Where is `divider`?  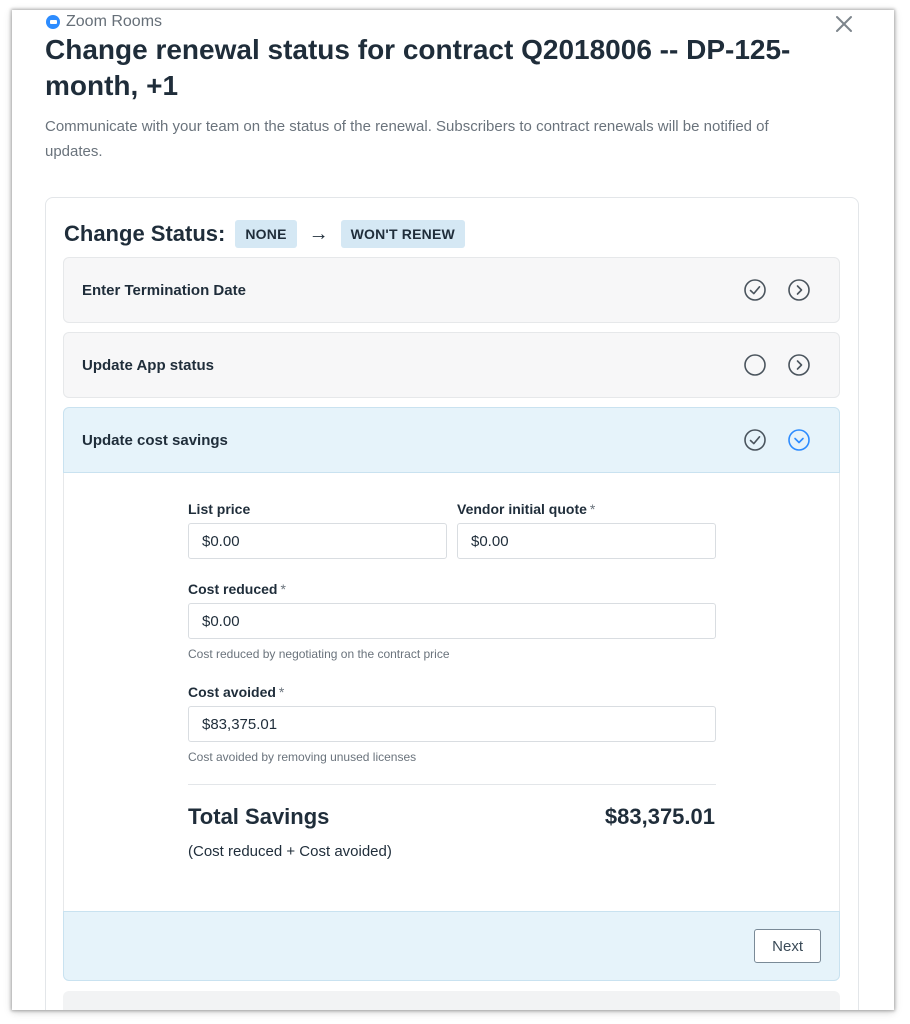 divider is located at coordinates (452, 784).